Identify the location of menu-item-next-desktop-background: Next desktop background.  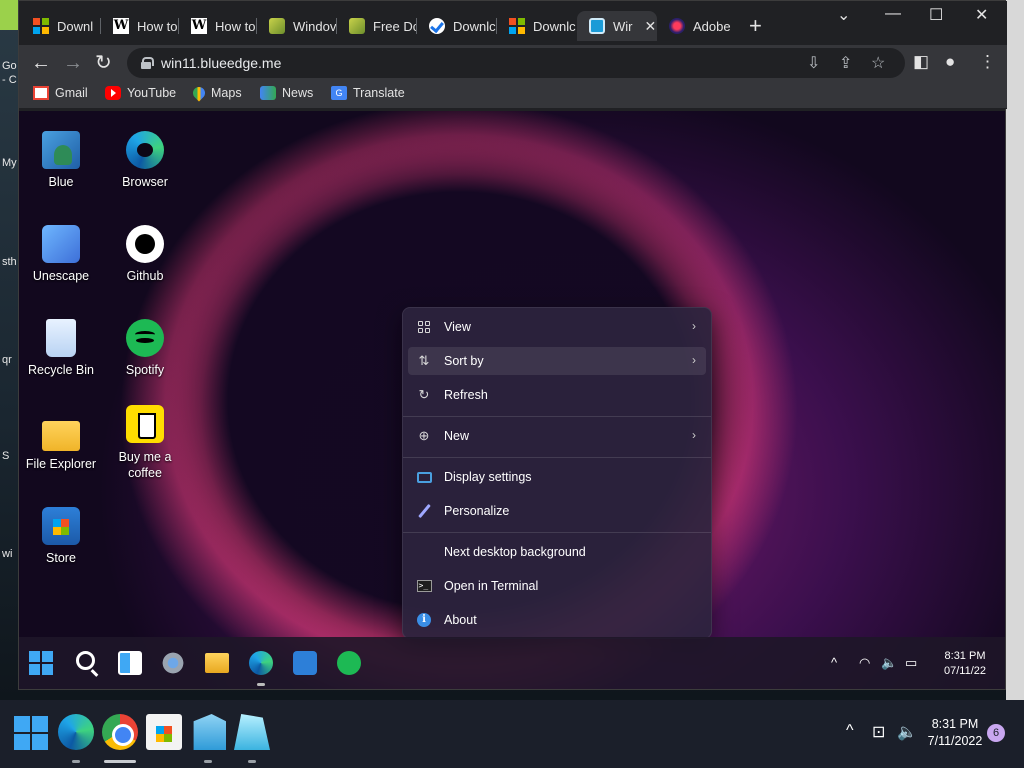
(557, 552).